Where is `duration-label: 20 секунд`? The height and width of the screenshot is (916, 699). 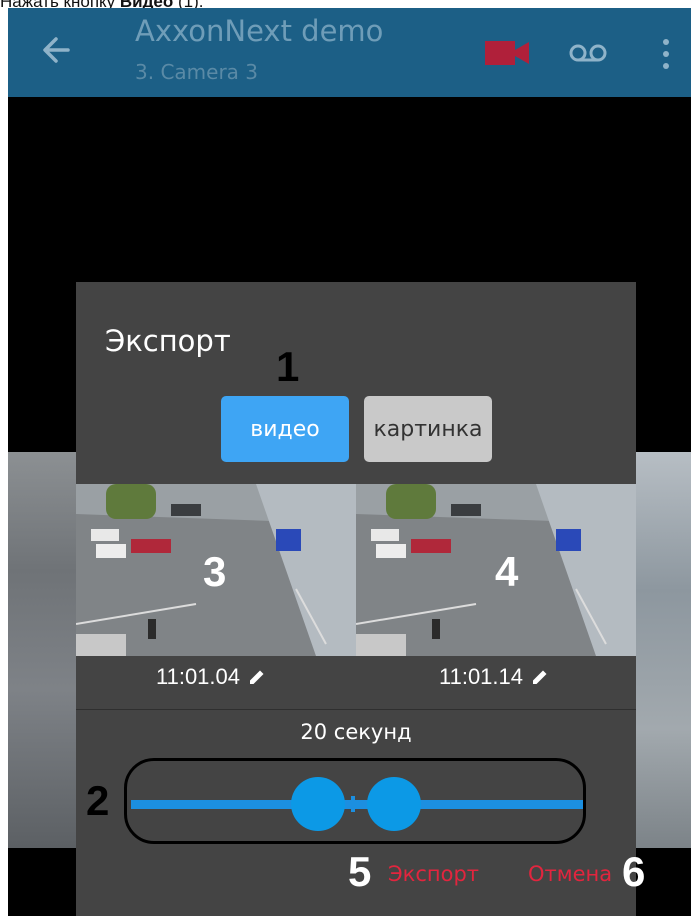
duration-label: 20 секунд is located at coordinates (356, 732).